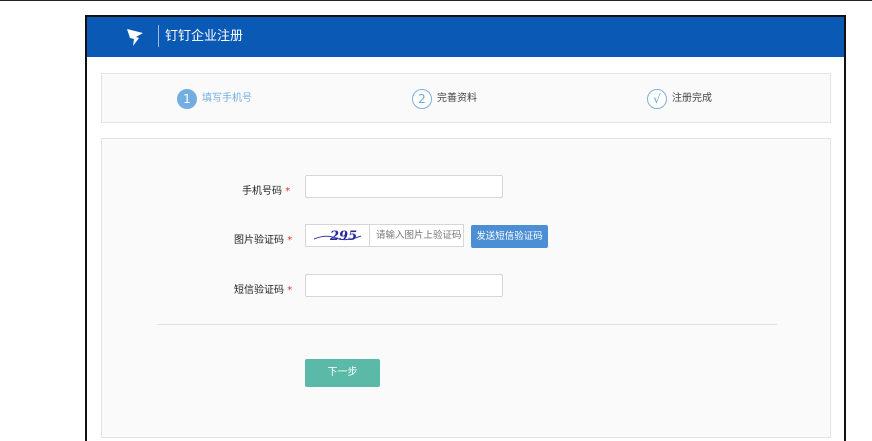 Image resolution: width=872 pixels, height=441 pixels. I want to click on step-3-label: 注册完成, so click(692, 98).